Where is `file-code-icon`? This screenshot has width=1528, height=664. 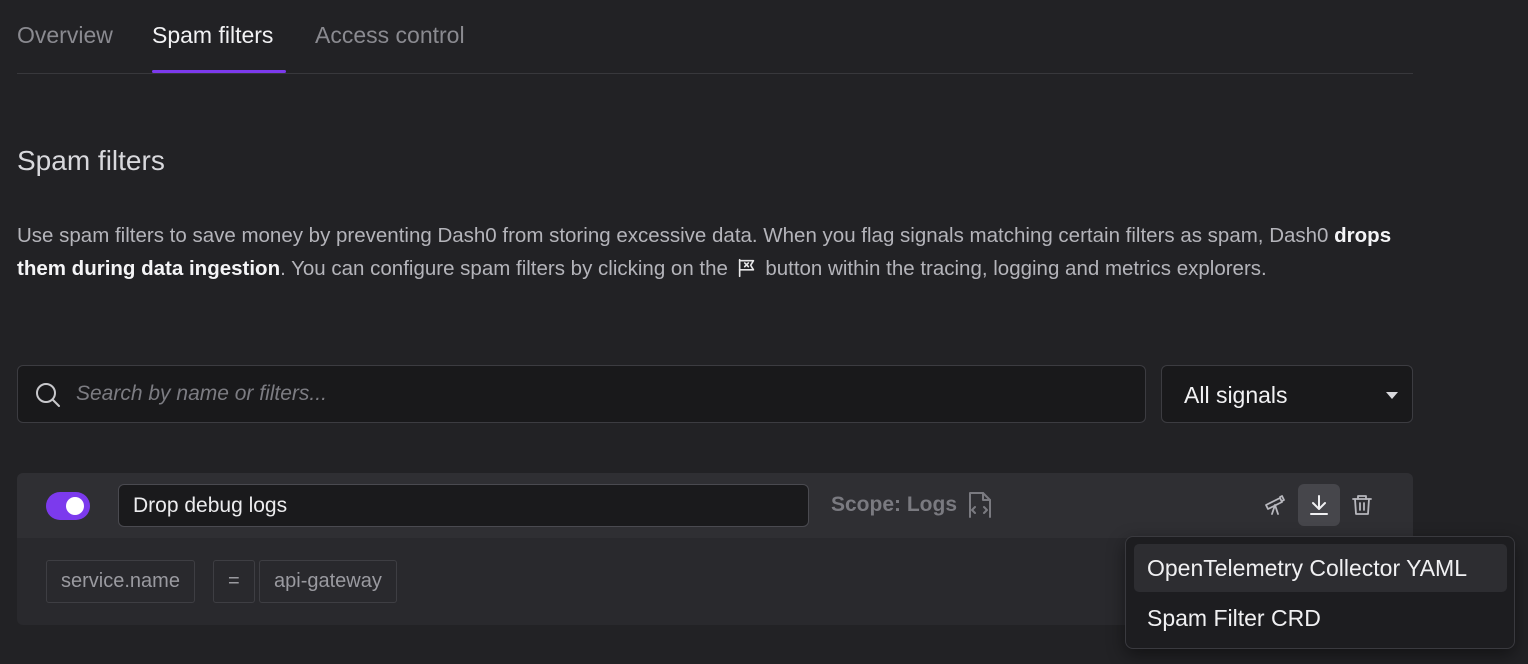 file-code-icon is located at coordinates (980, 505).